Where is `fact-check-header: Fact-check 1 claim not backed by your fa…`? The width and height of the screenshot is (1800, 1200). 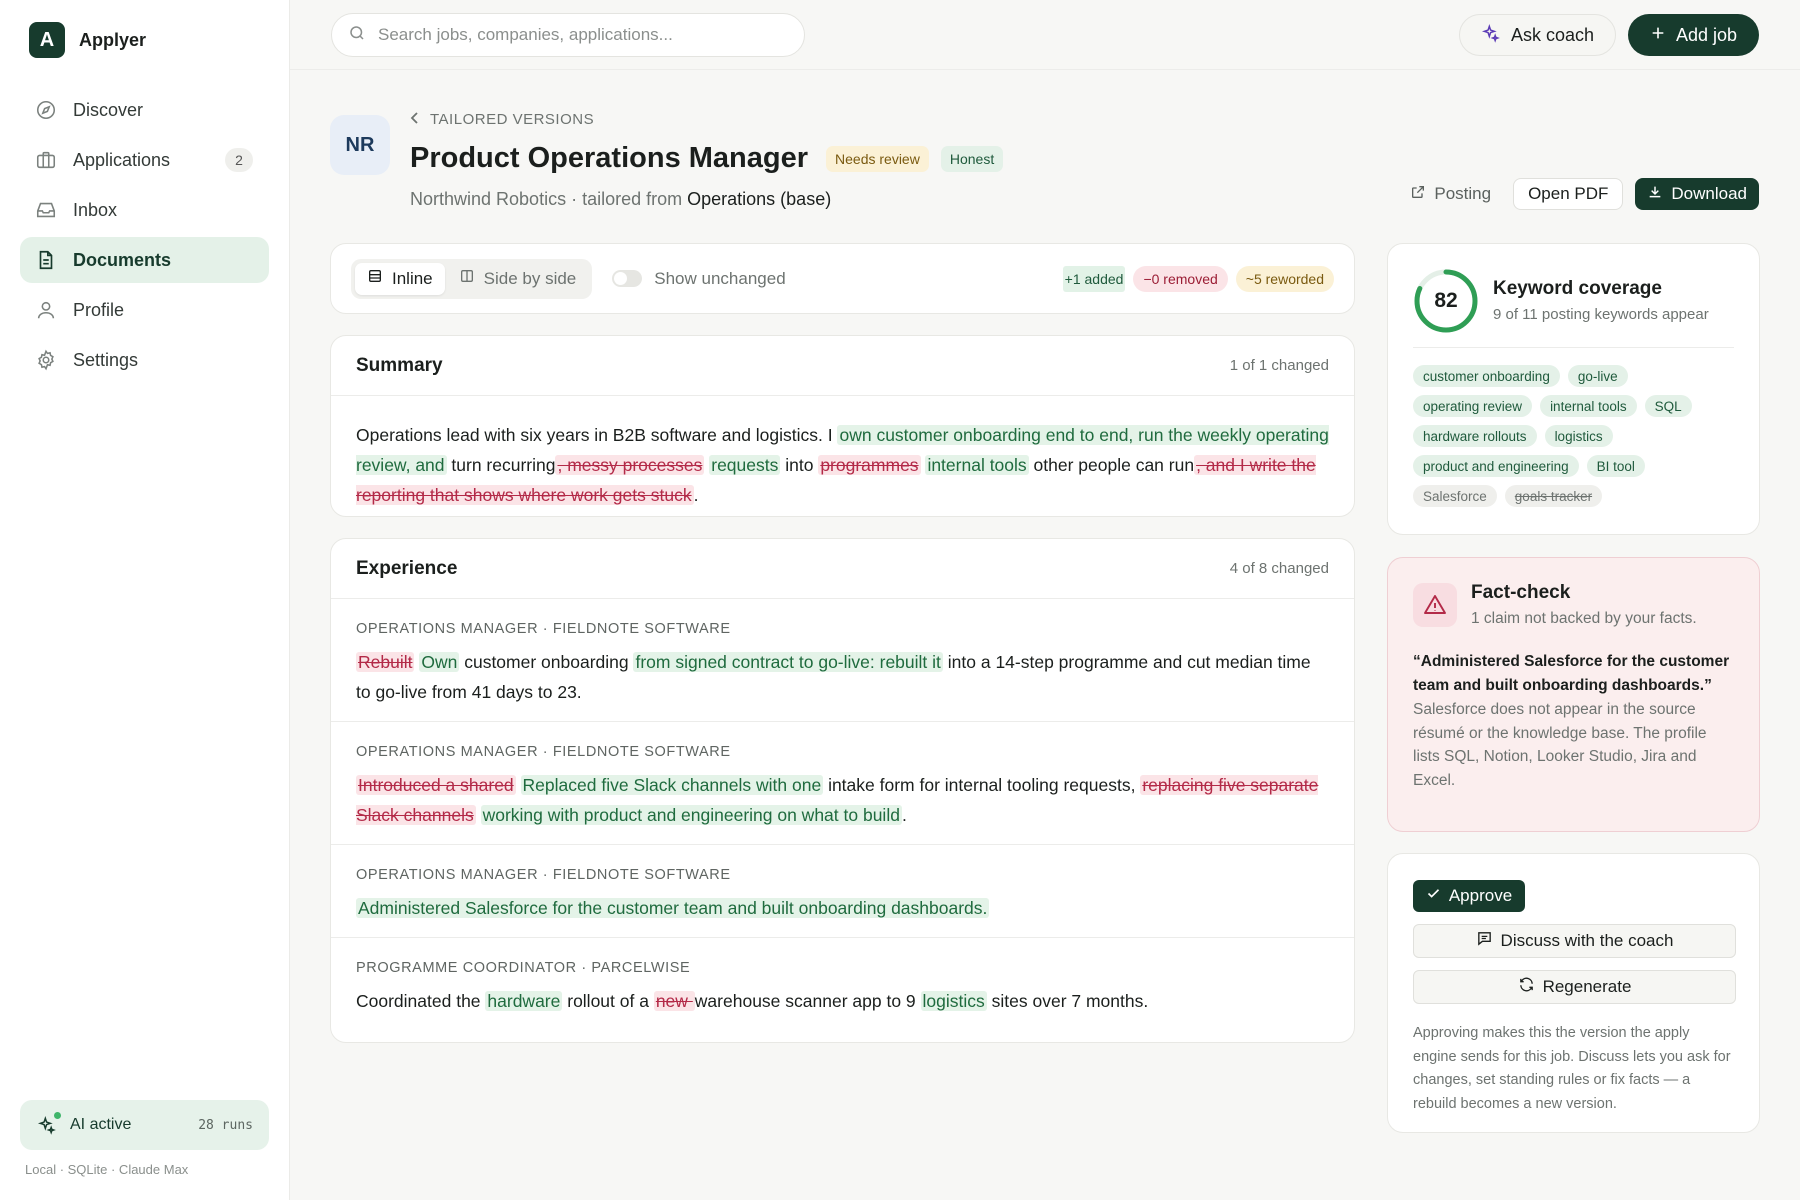
fact-check-header: Fact-check 1 claim not backed by your fa… is located at coordinates (1573, 605).